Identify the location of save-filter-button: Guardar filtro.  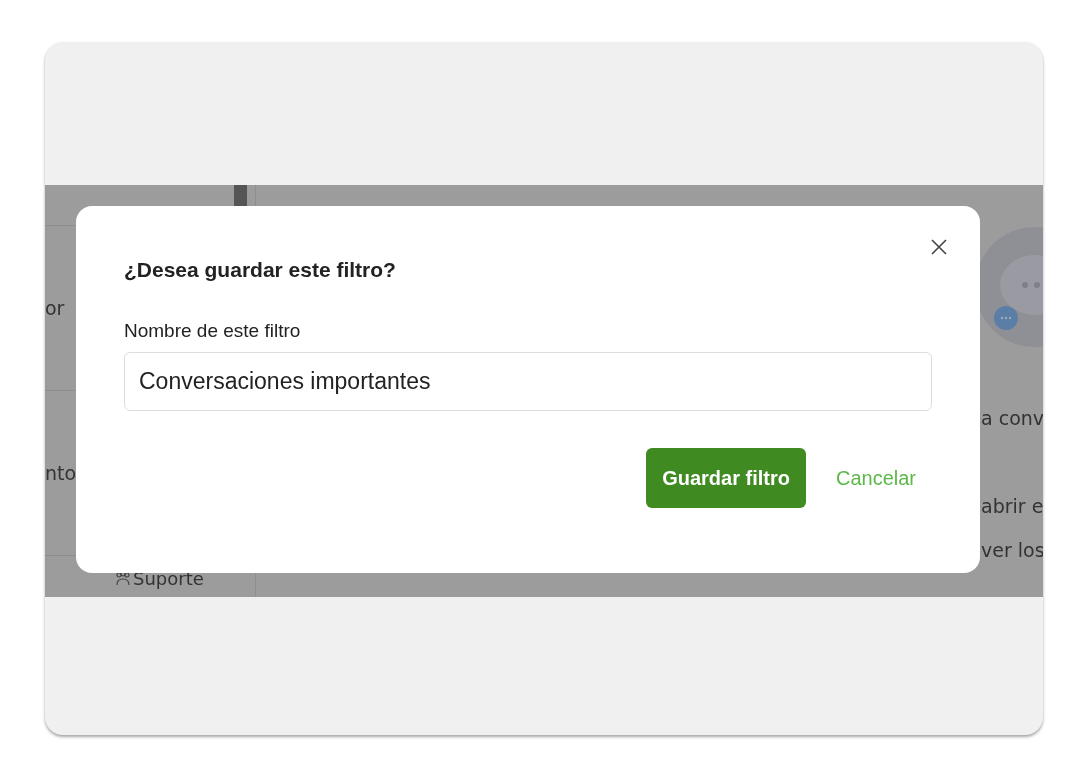
(726, 478).